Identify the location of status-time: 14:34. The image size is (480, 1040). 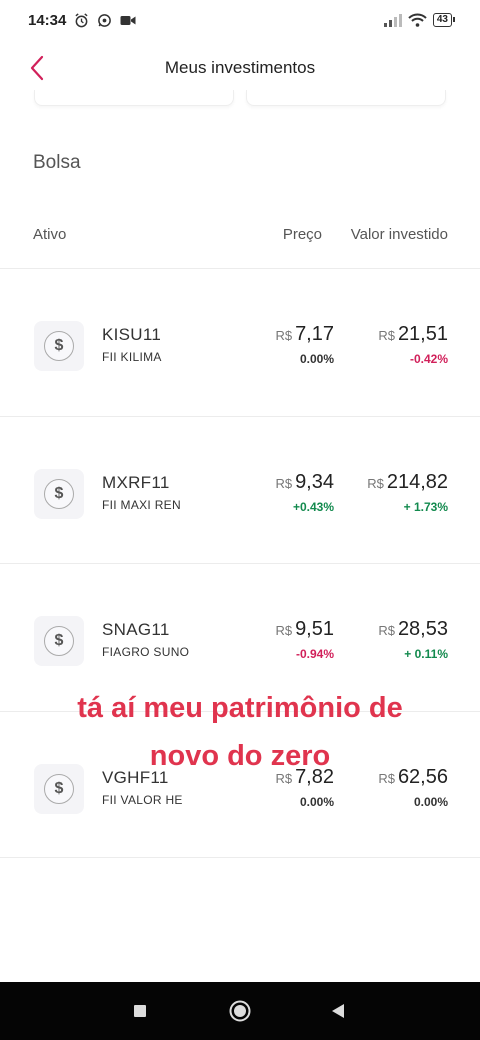
(47, 20).